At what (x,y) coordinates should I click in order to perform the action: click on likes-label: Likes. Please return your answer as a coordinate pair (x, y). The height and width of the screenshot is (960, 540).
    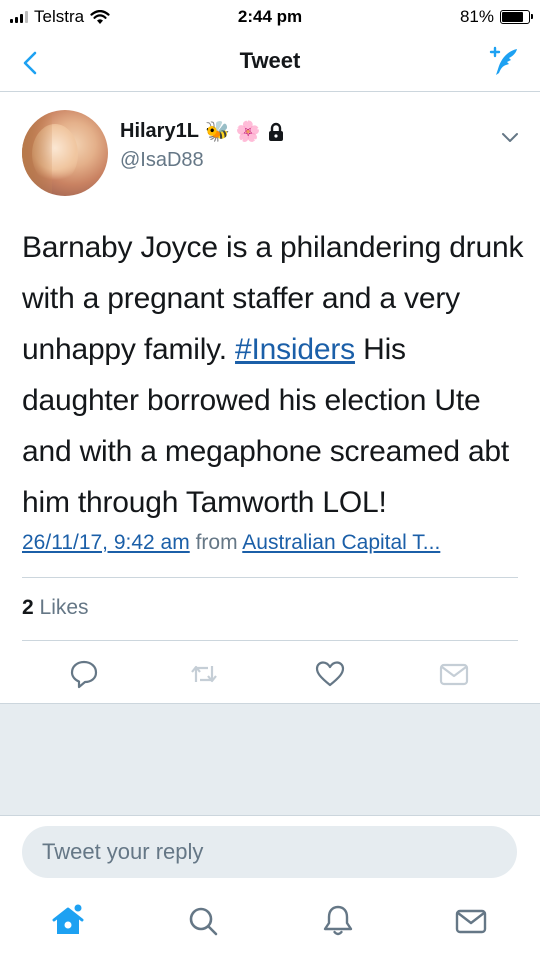
    Looking at the image, I should click on (64, 607).